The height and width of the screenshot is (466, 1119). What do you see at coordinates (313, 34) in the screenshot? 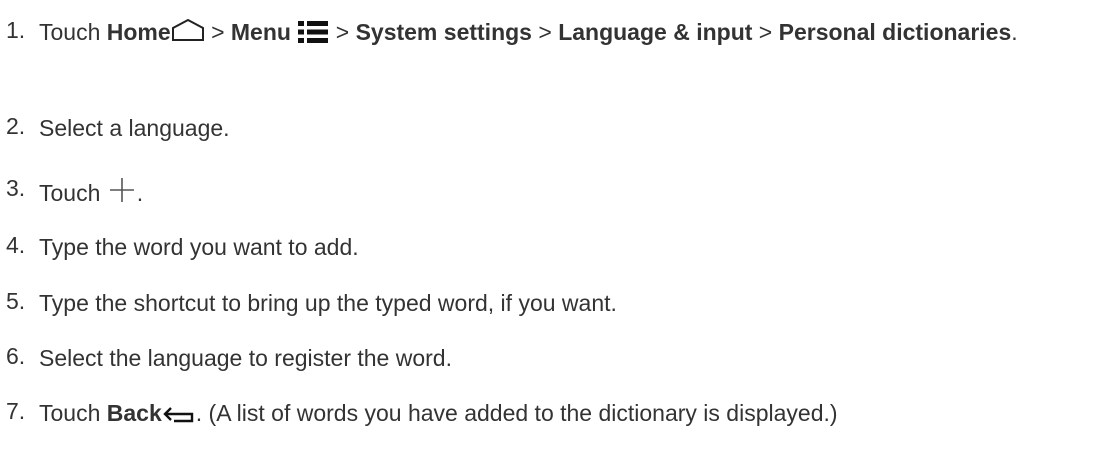
I see `menu-icon` at bounding box center [313, 34].